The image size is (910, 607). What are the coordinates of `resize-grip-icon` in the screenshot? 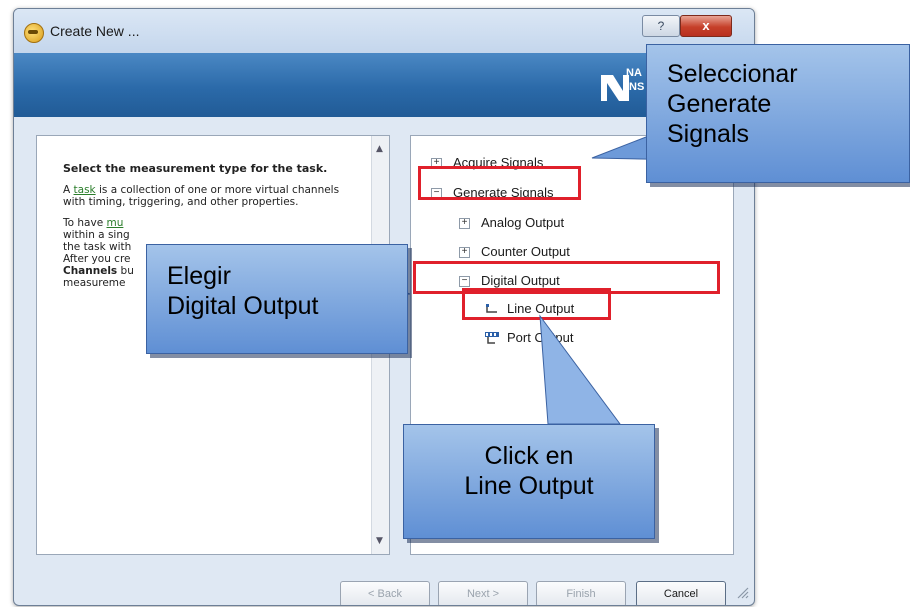 It's located at (742, 592).